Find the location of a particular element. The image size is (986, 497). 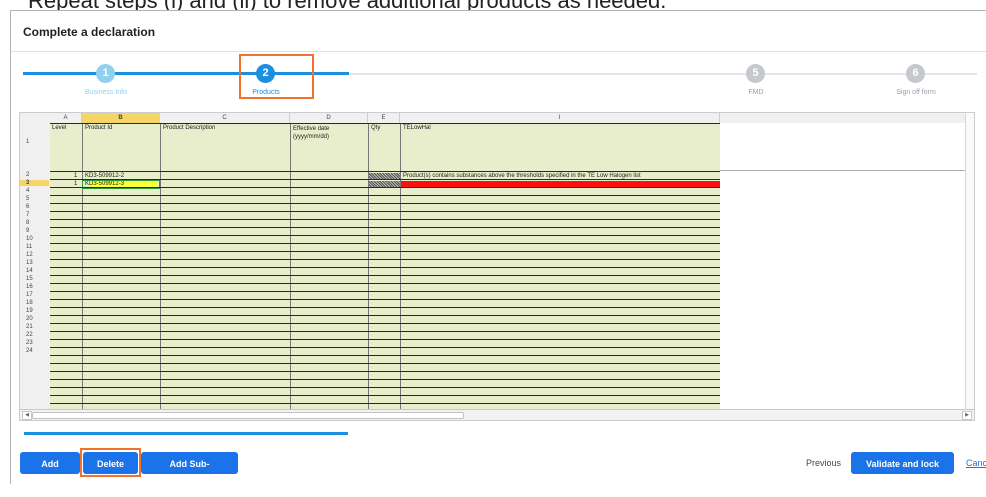

row-number: 6 is located at coordinates (34, 207).